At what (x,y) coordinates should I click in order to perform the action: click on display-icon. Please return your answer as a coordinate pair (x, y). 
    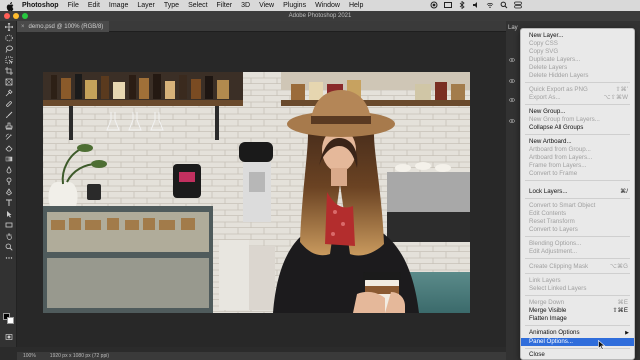
    Looking at the image, I should click on (448, 5).